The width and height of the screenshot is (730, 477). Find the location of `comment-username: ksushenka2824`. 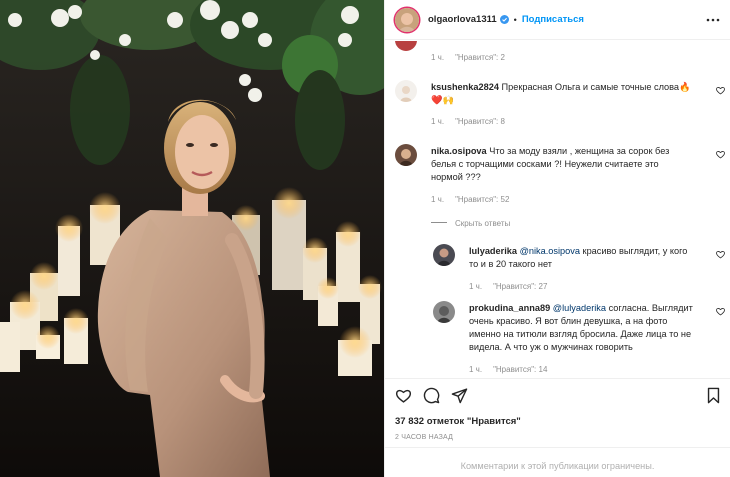

comment-username: ksushenka2824 is located at coordinates (465, 87).